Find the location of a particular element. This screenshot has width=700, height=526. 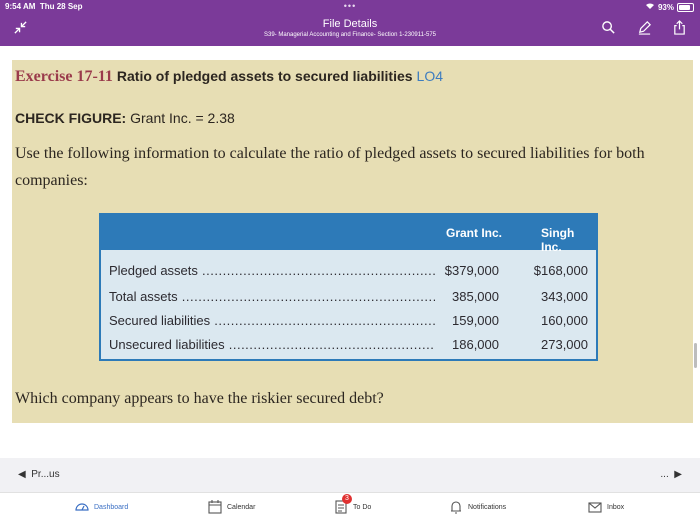

previous-button: ◀ Pr...us is located at coordinates (39, 474).